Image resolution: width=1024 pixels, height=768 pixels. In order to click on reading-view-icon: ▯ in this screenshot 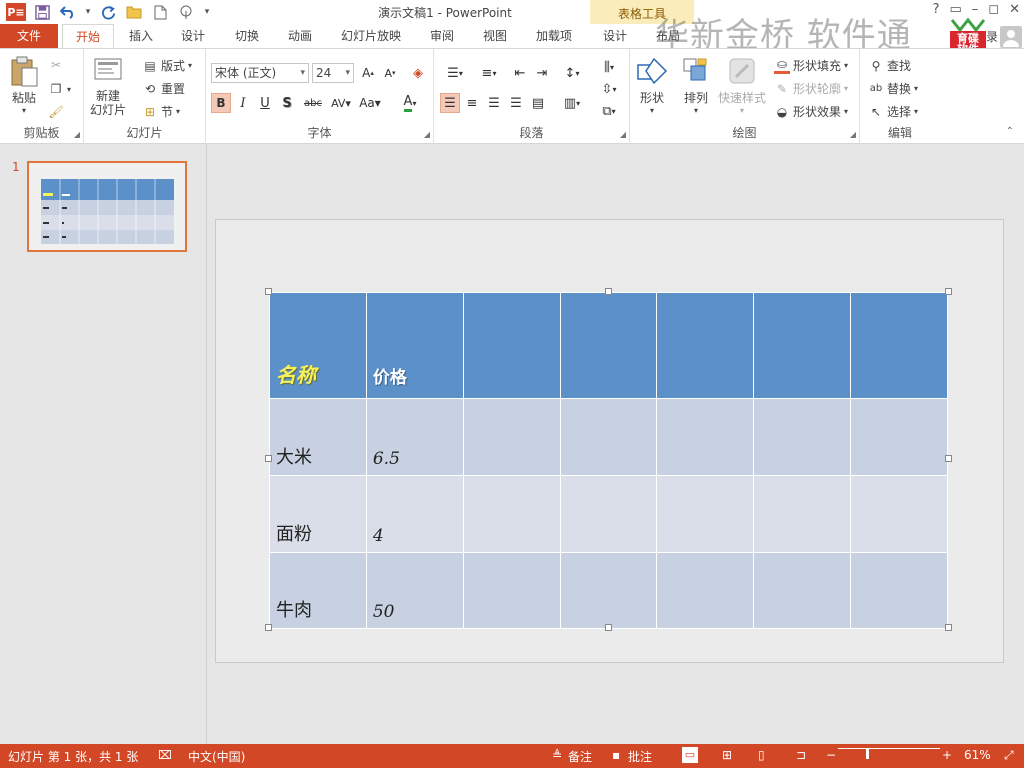, I will do `click(761, 755)`.